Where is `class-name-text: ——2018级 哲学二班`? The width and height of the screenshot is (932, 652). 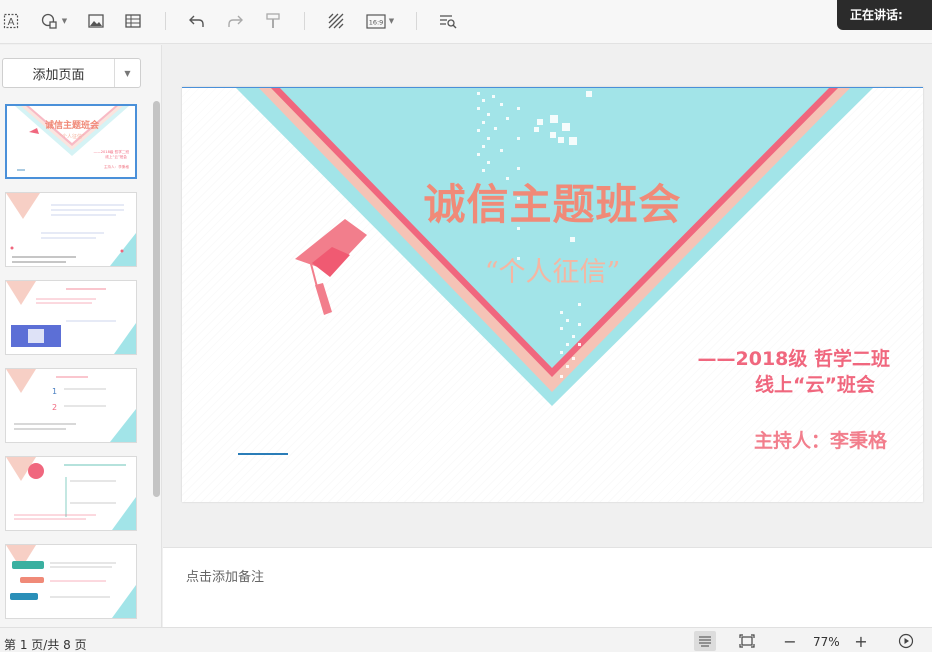
class-name-text: ——2018级 哲学二班 is located at coordinates (794, 357).